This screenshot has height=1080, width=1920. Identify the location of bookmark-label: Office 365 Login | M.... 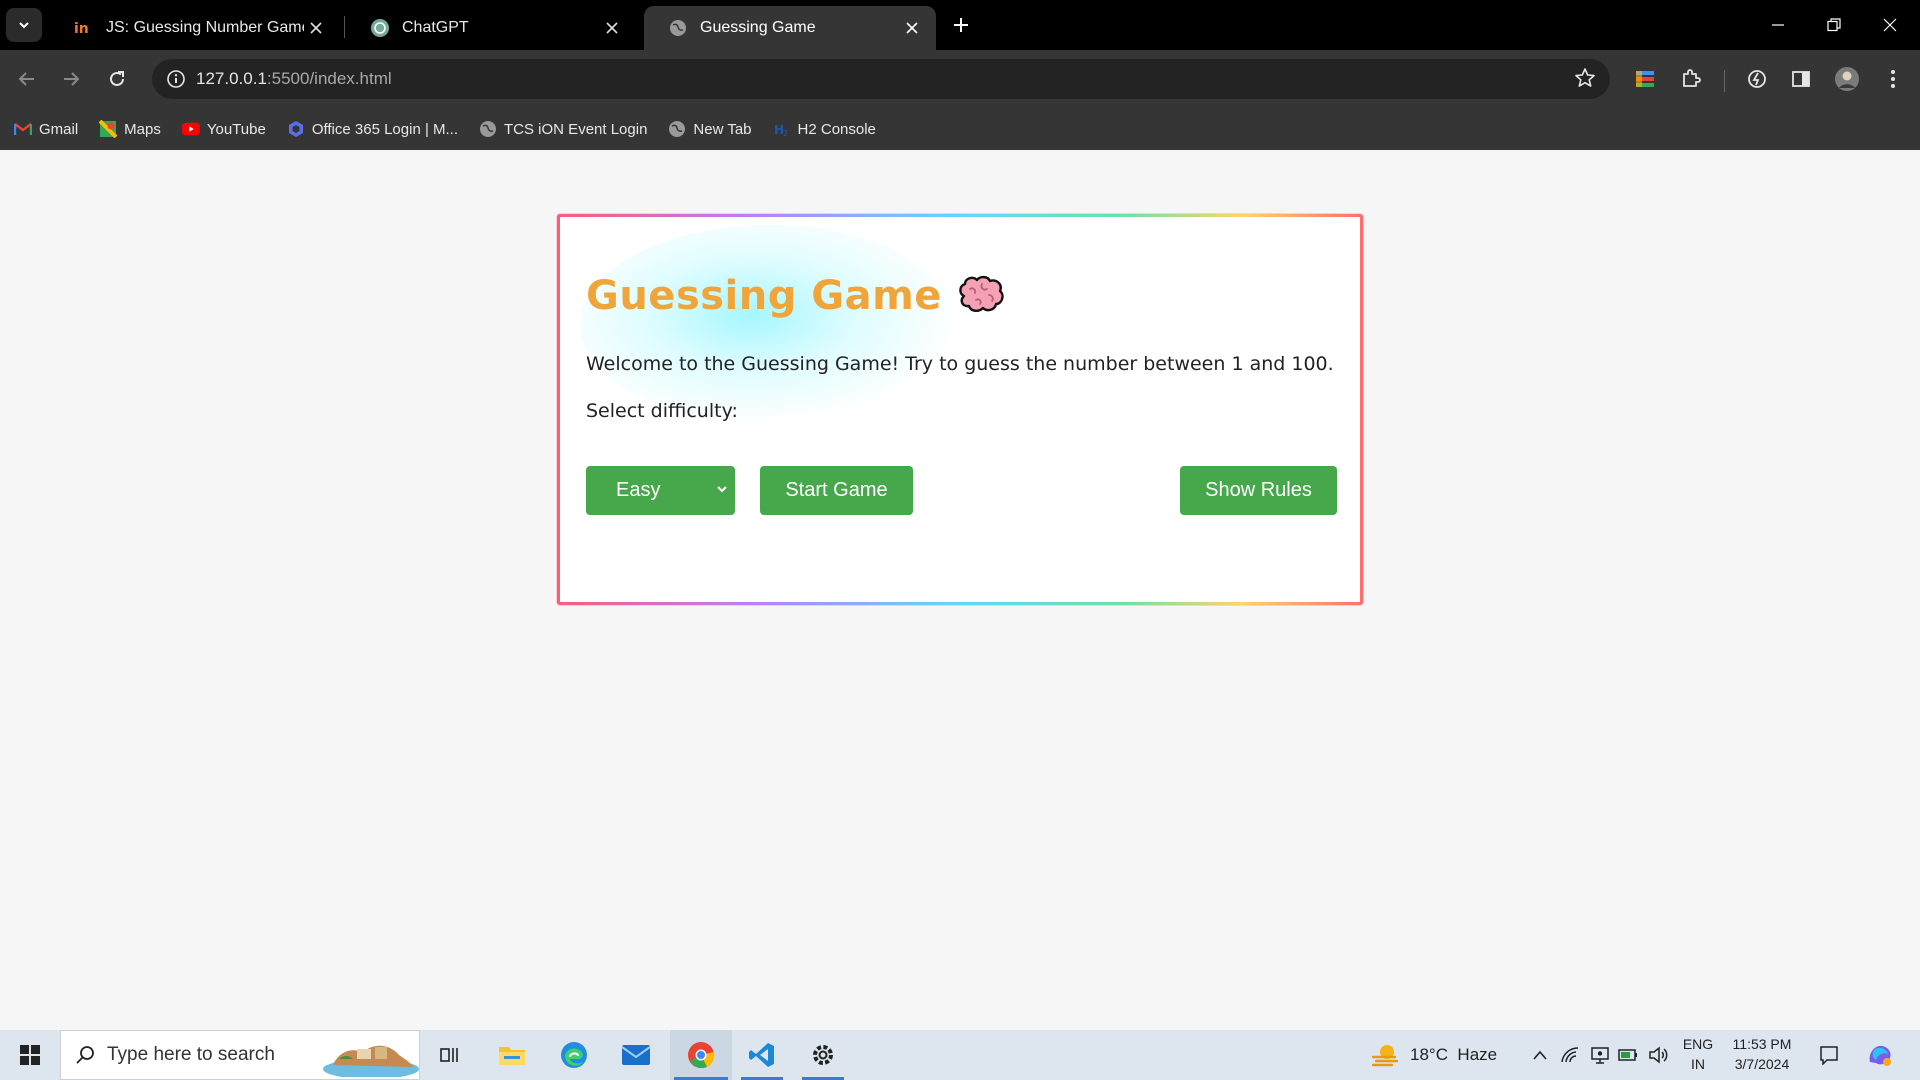
(385, 129).